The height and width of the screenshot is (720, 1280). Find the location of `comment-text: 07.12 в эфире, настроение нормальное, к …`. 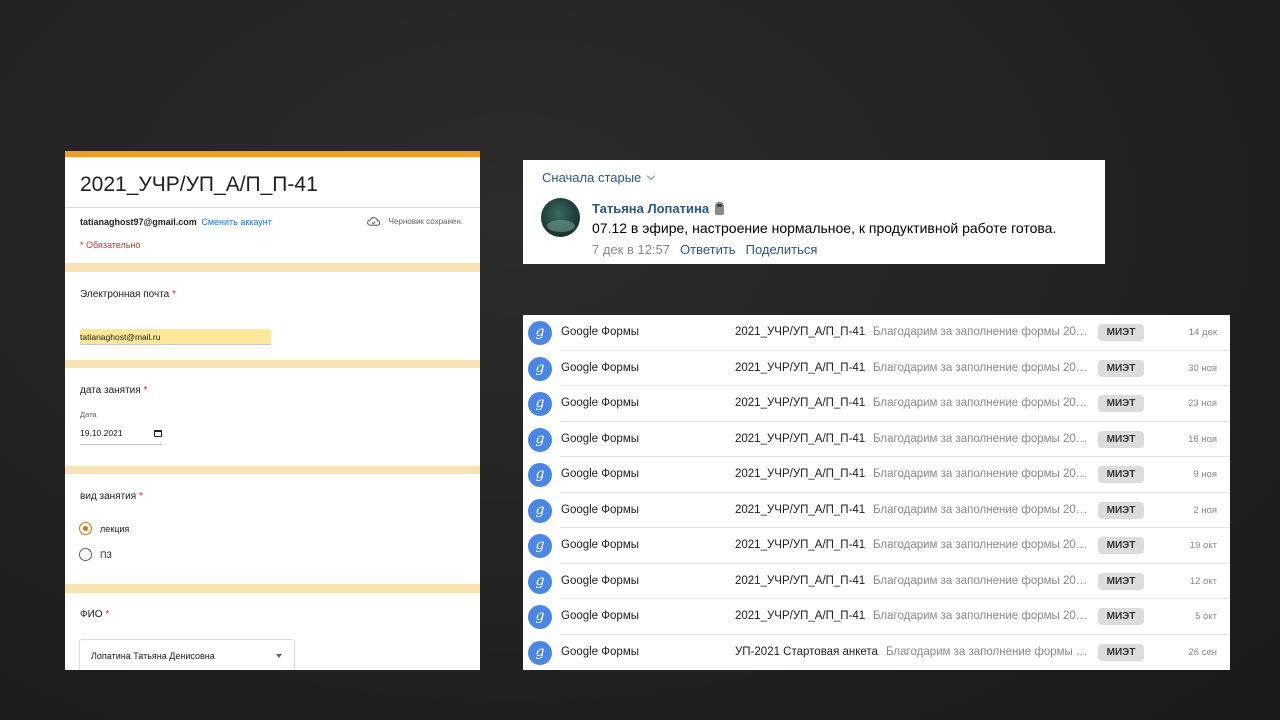

comment-text: 07.12 в эфире, настроение нормальное, к … is located at coordinates (824, 228).